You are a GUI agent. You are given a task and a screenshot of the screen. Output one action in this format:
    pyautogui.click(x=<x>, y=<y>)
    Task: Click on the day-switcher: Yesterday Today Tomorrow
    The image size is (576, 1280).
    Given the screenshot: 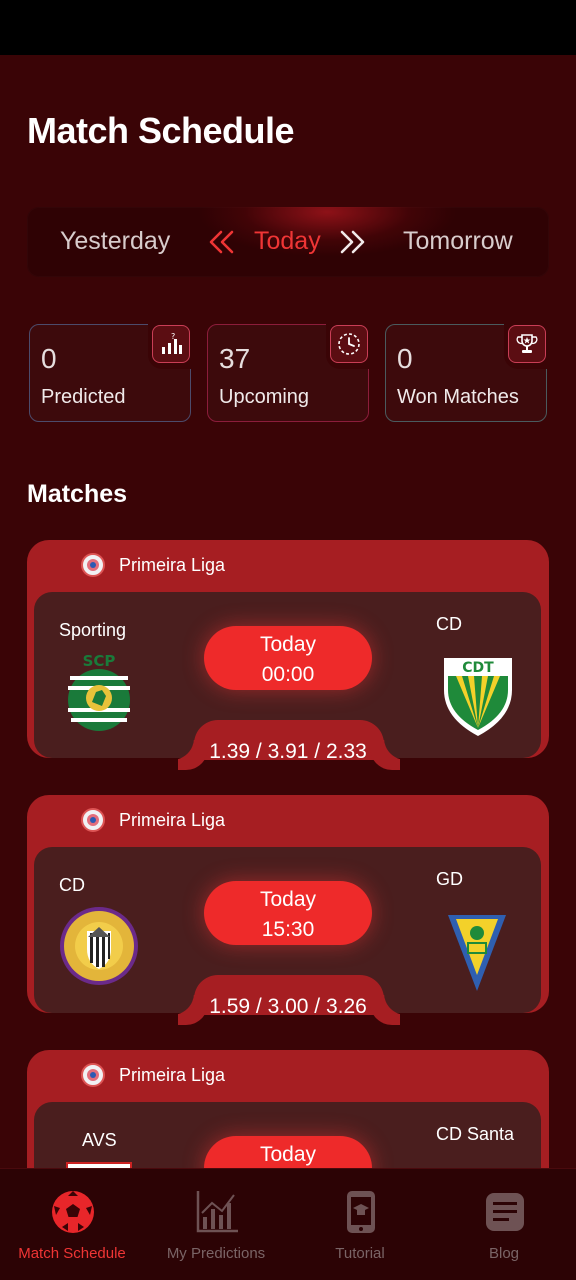 What is the action you would take?
    pyautogui.click(x=288, y=242)
    